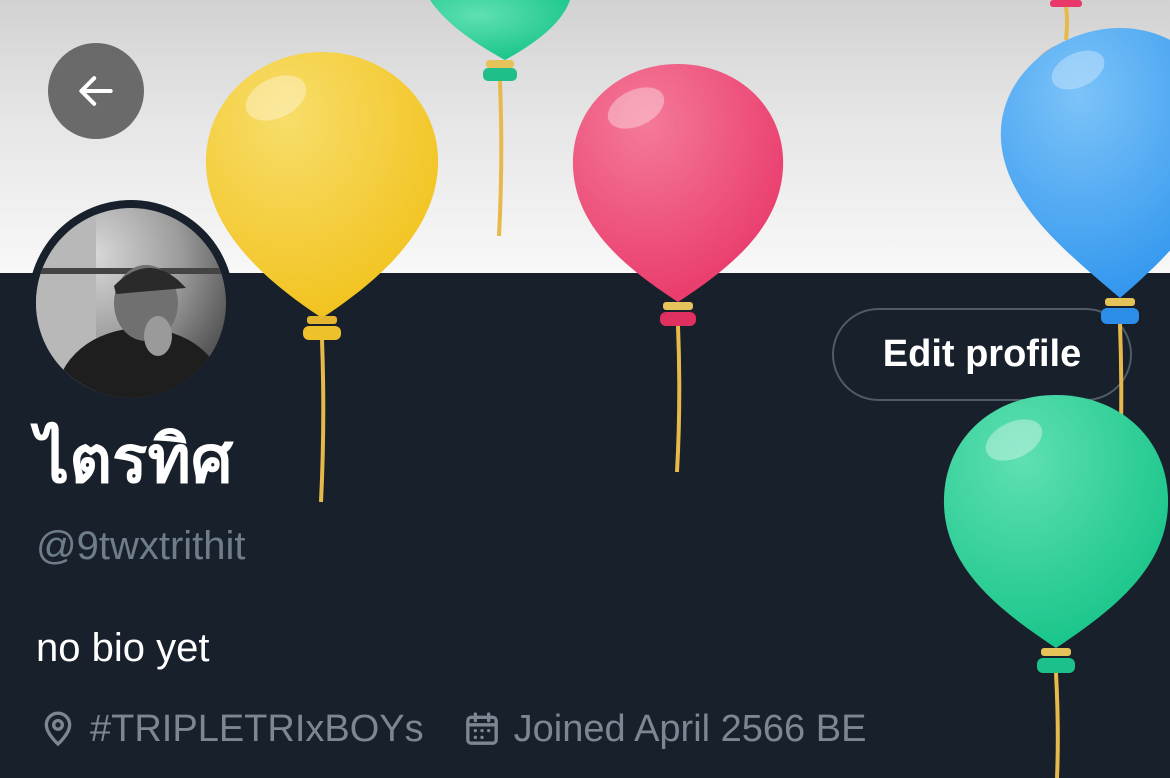 The width and height of the screenshot is (1170, 778). I want to click on avatar, so click(131, 303).